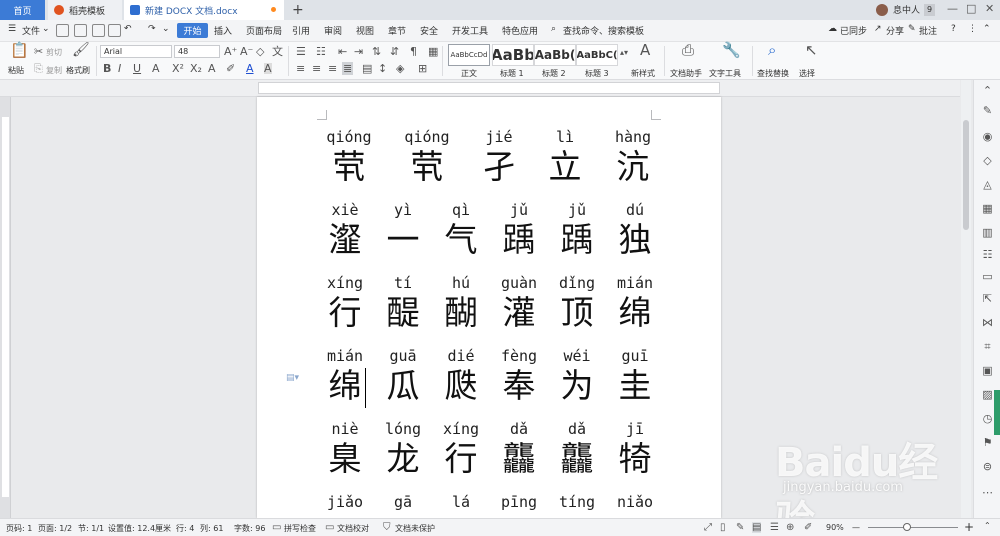  I want to click on web-view-icon: ⊕, so click(790, 527).